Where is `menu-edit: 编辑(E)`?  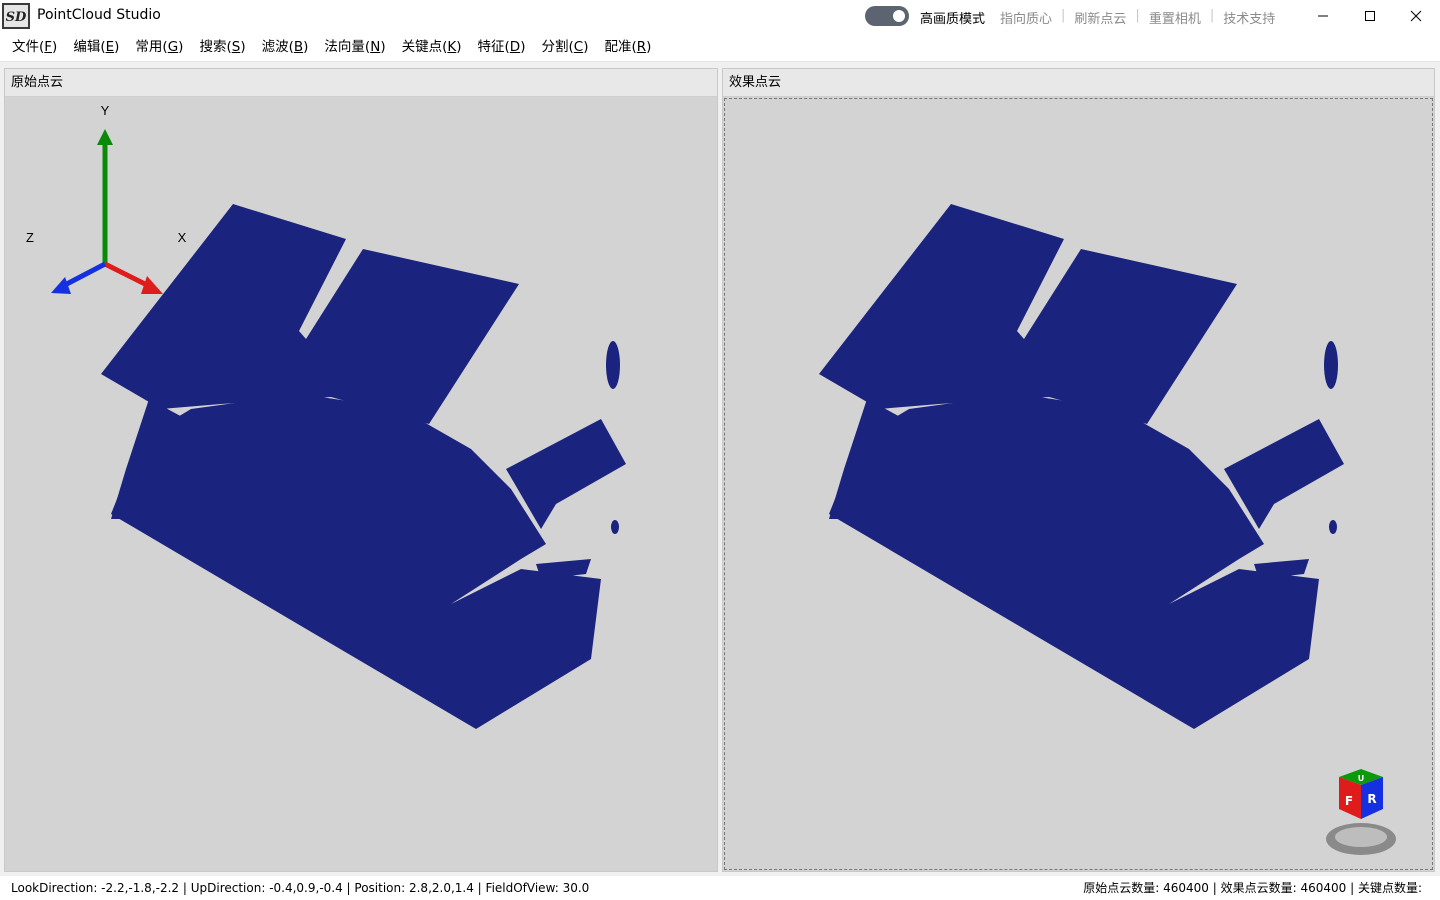 menu-edit: 编辑(E) is located at coordinates (96, 47).